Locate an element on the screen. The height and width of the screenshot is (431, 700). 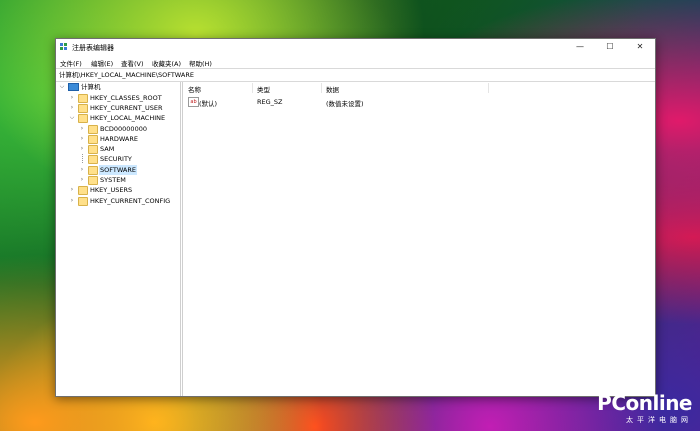
tree-node-label: HKEY_USERS is located at coordinates (111, 190).